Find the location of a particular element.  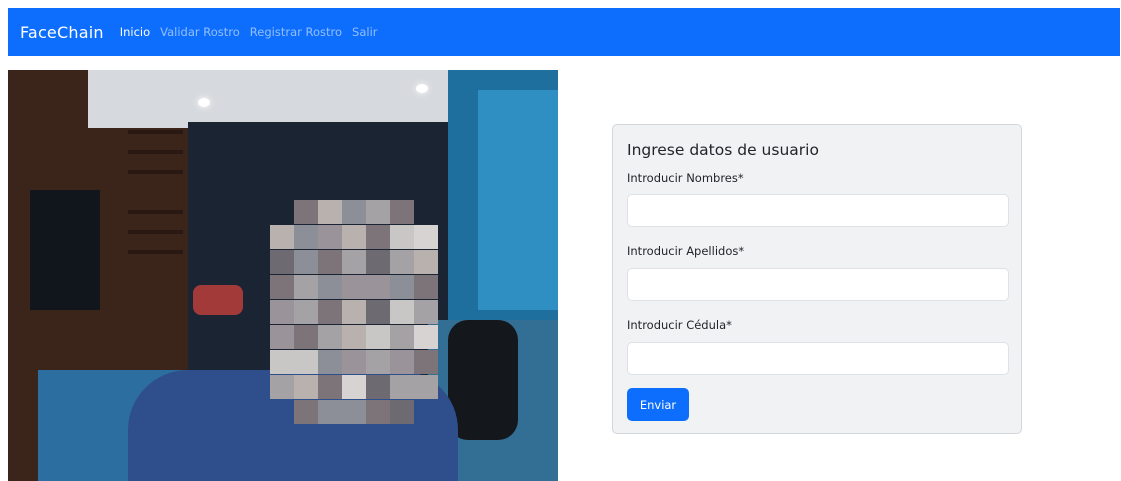

nav-link-salir: Salir is located at coordinates (364, 32).